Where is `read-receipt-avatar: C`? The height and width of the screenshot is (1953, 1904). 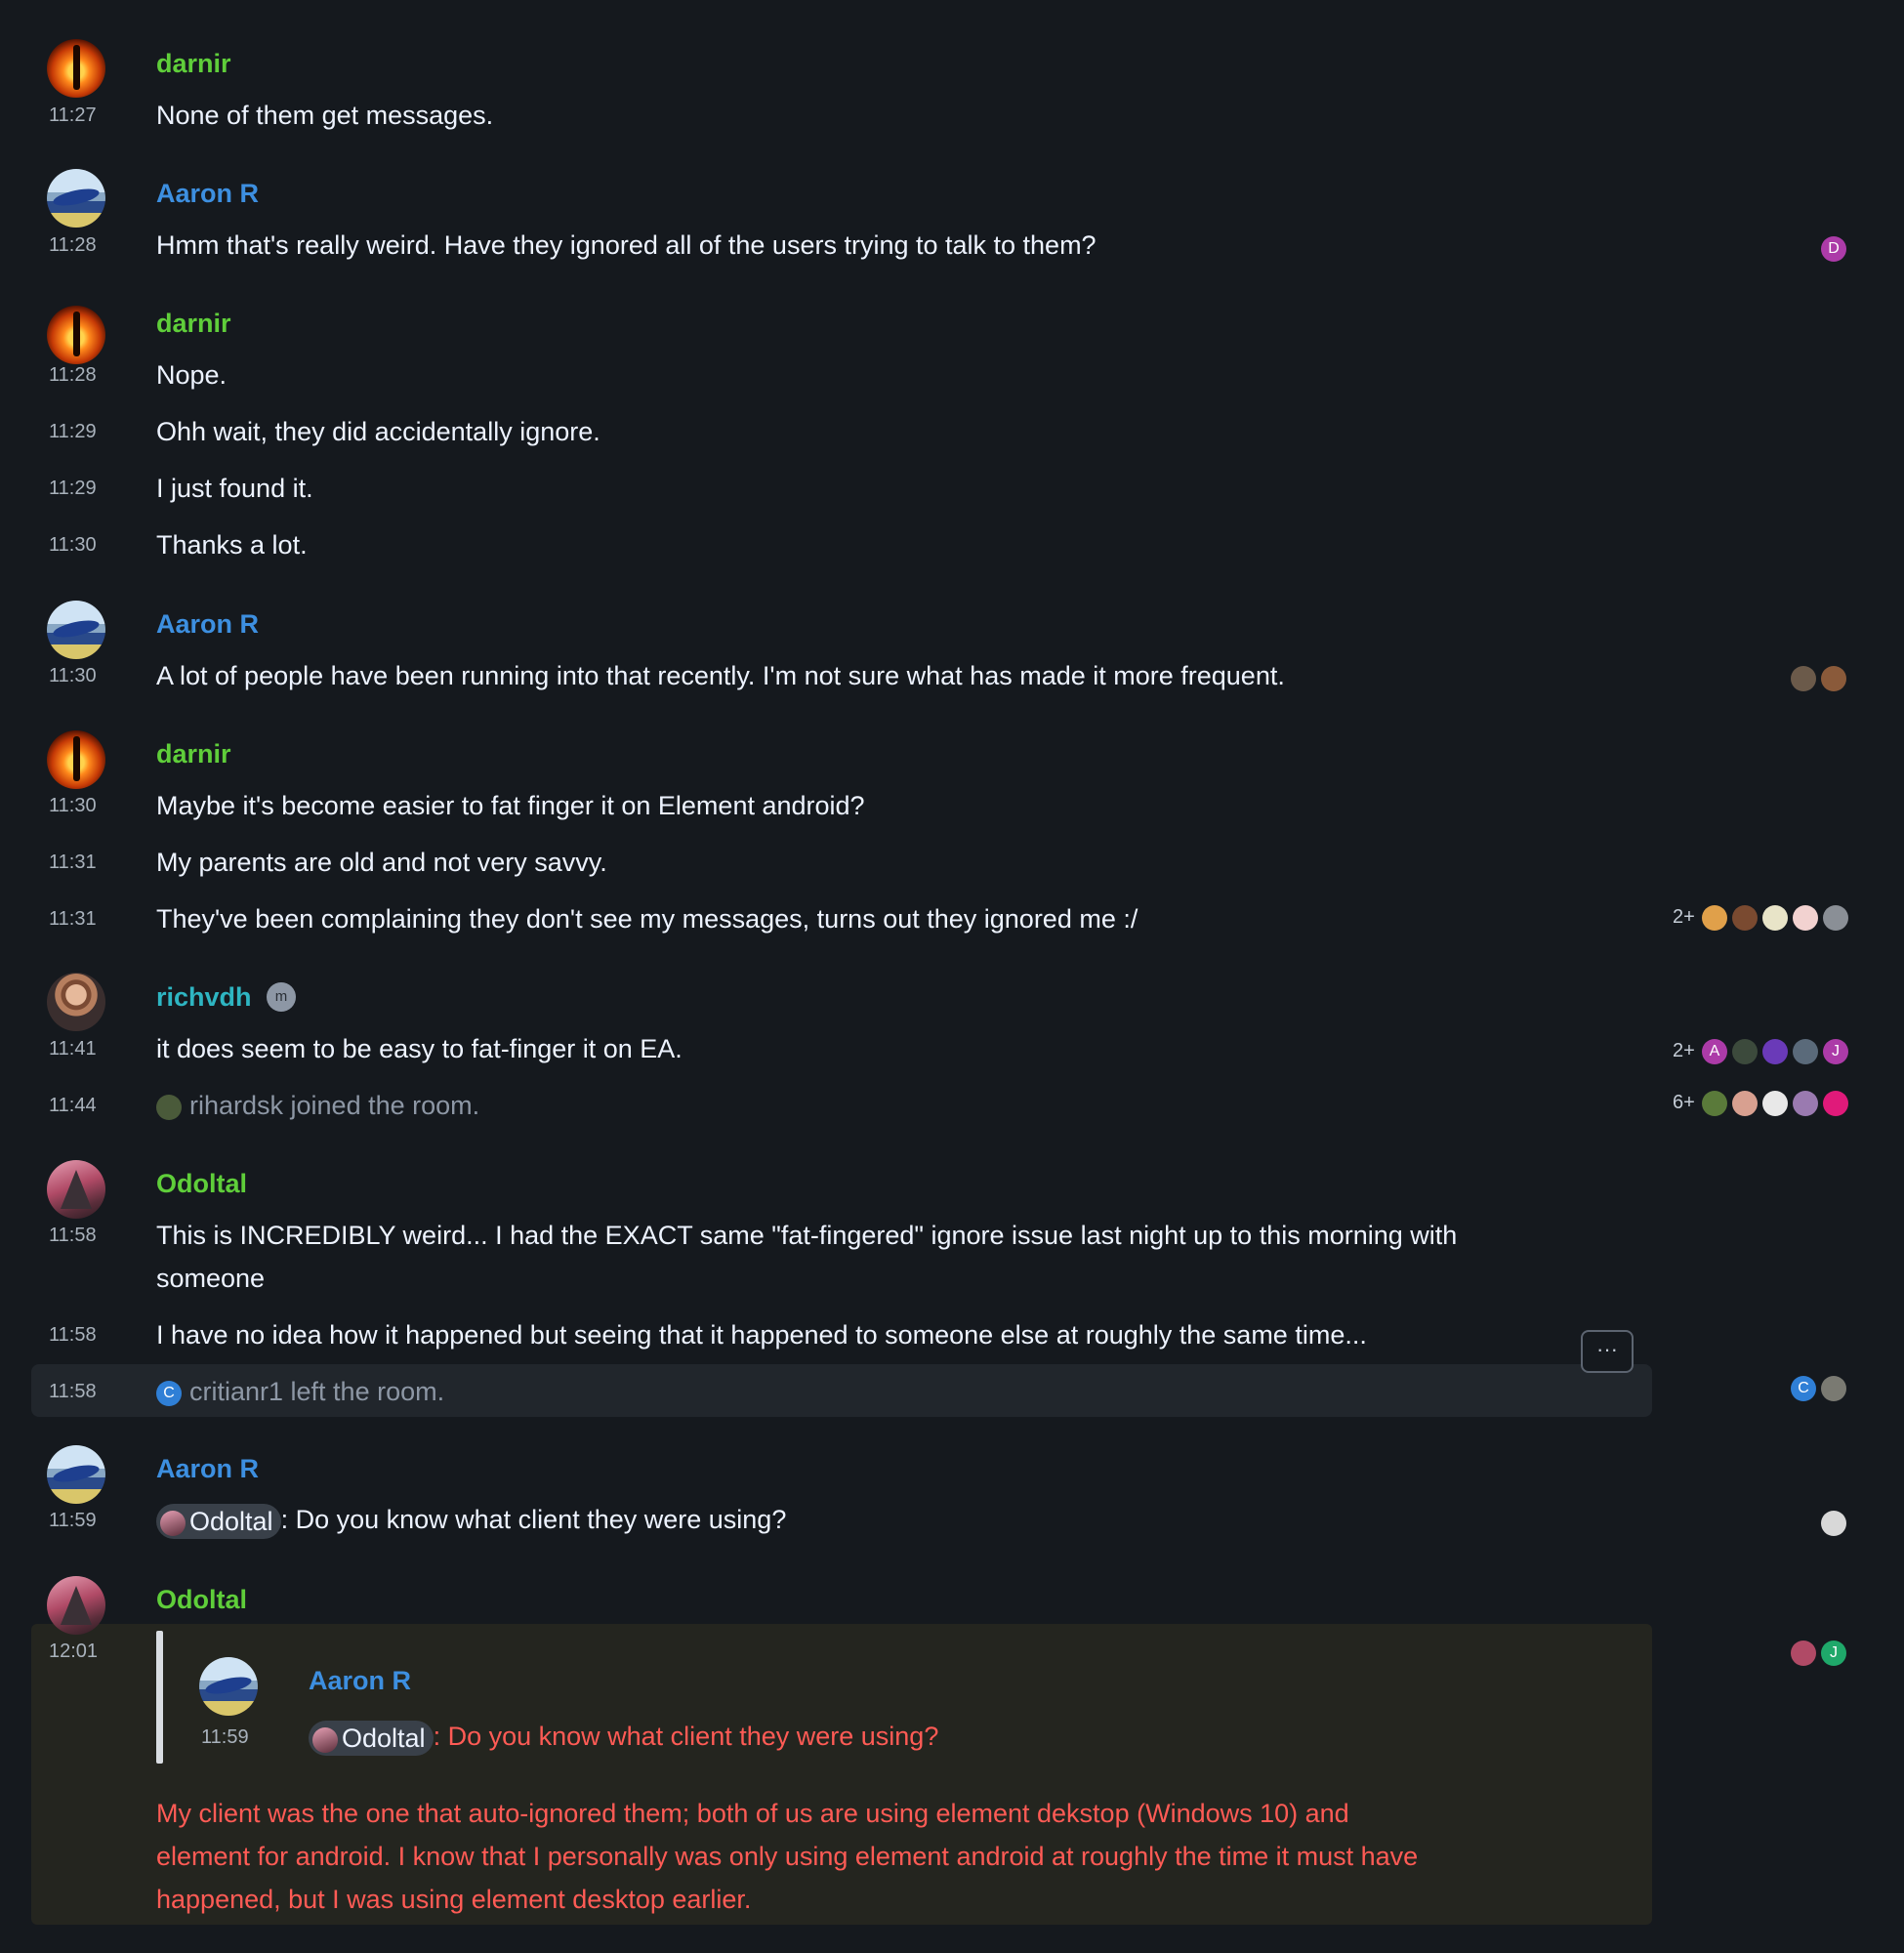
read-receipt-avatar: C is located at coordinates (1803, 1388).